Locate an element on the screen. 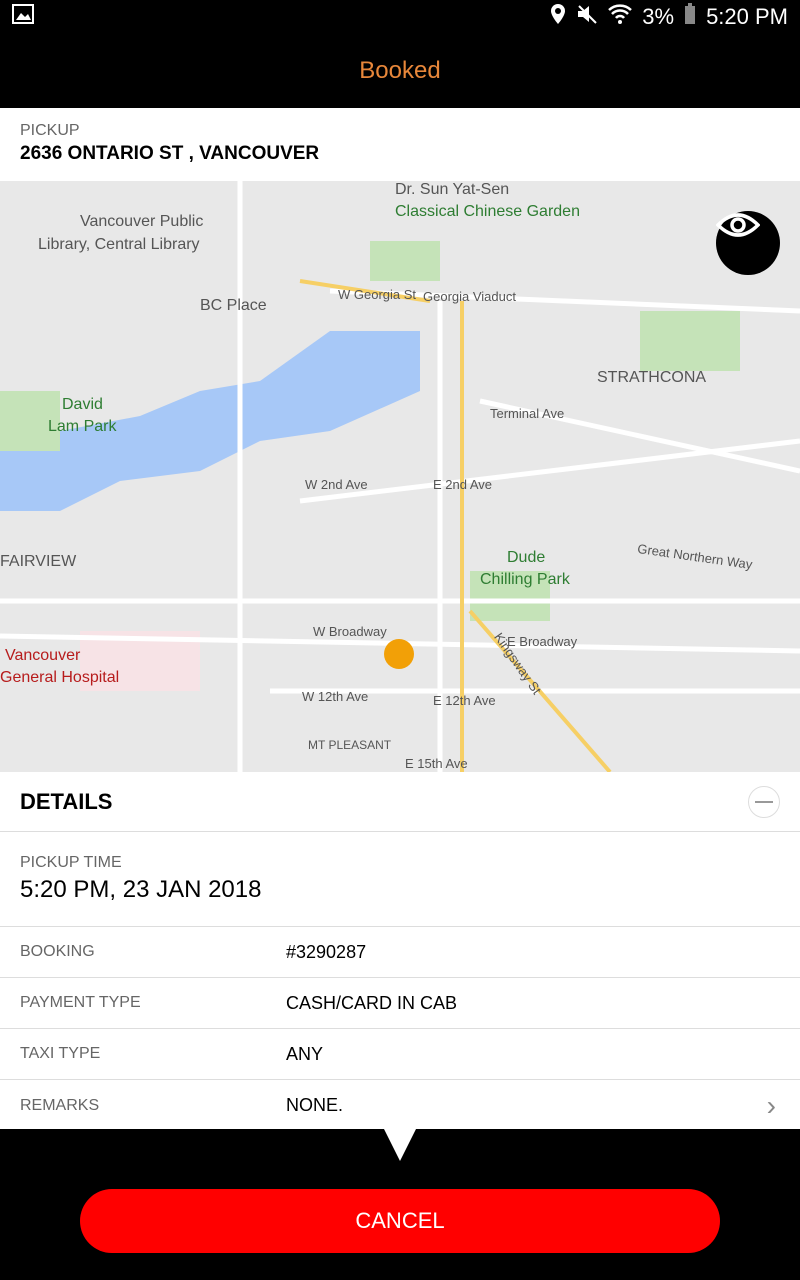 This screenshot has width=800, height=1280. map-label: E Broadway is located at coordinates (542, 641).